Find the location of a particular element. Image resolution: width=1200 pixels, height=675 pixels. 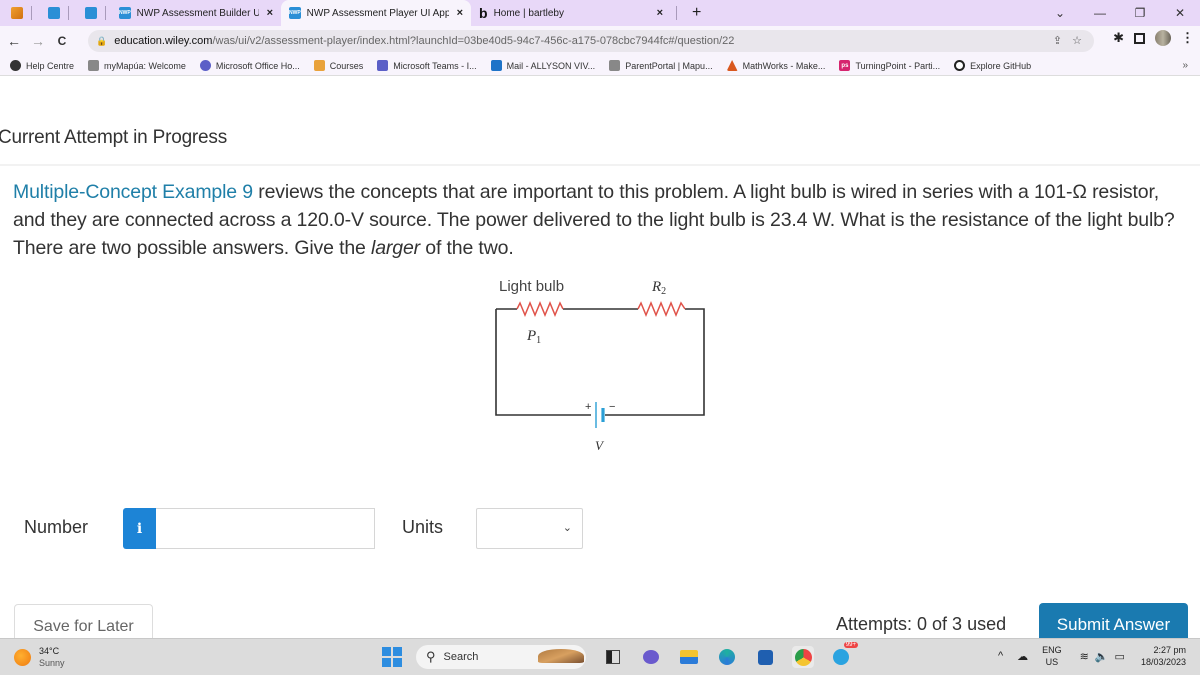

new-tab-button: + is located at coordinates (696, 13).